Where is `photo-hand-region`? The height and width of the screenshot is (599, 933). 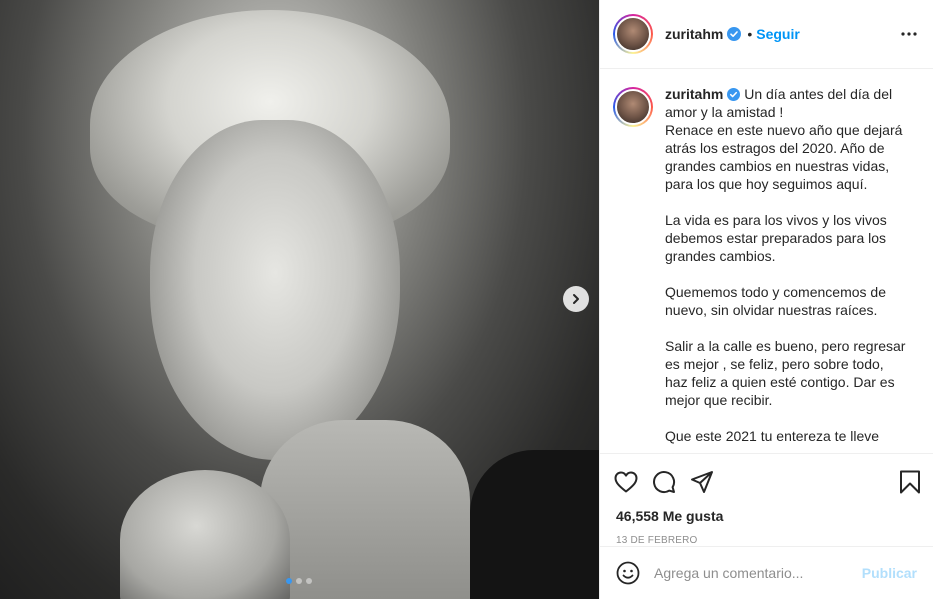 photo-hand-region is located at coordinates (205, 534).